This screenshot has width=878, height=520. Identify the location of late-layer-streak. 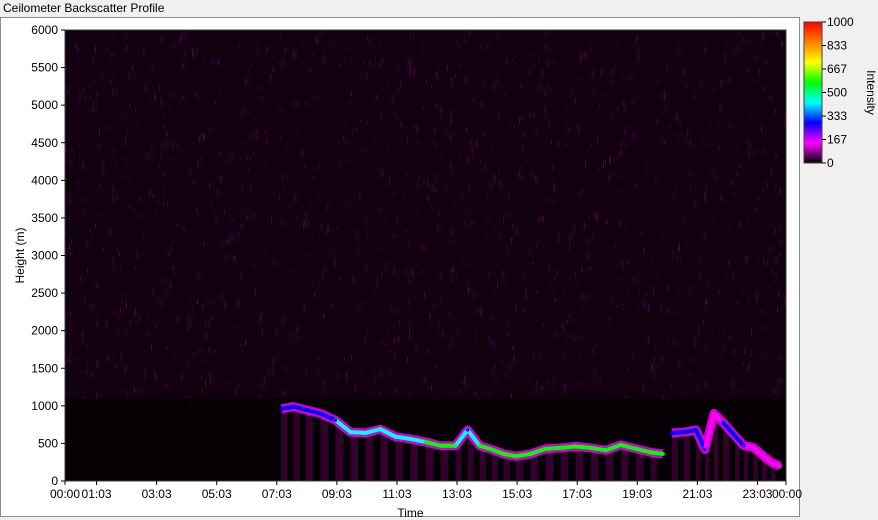
(707, 465).